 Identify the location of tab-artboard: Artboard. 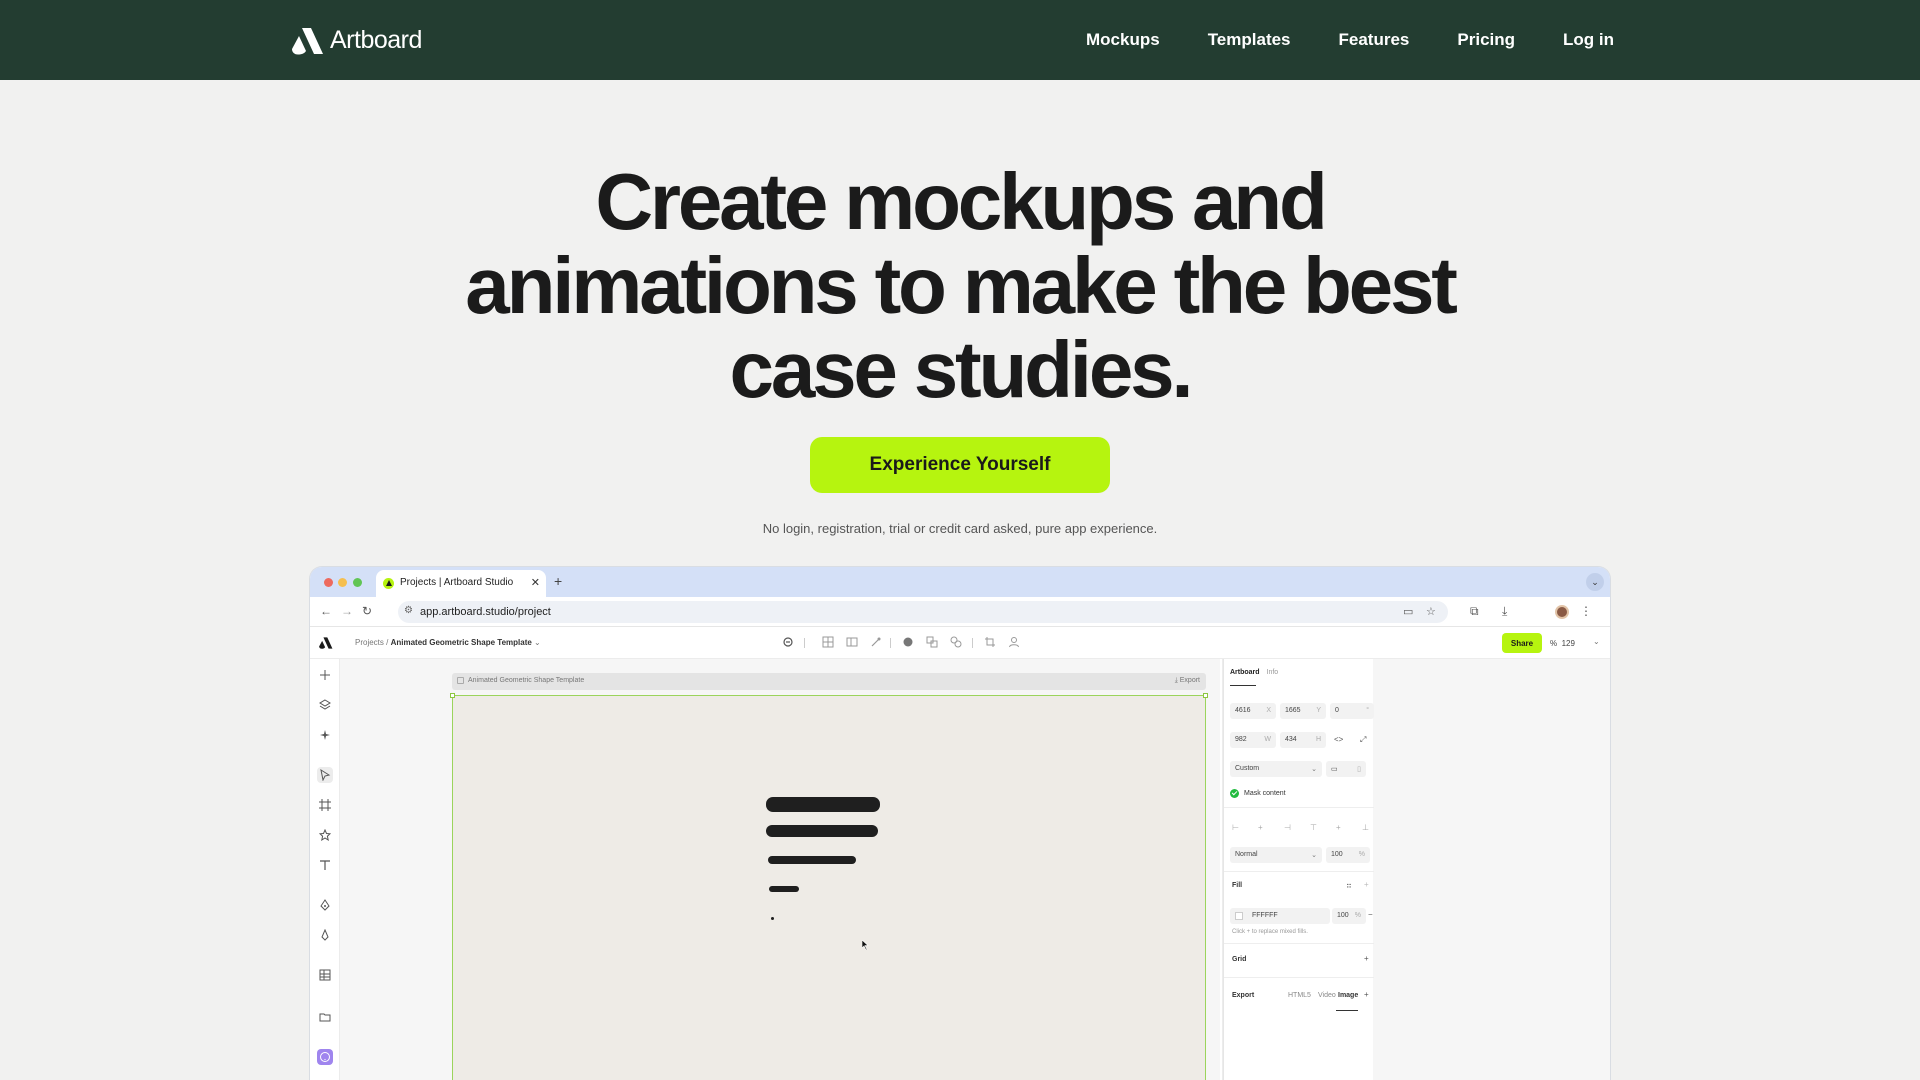
(1245, 672).